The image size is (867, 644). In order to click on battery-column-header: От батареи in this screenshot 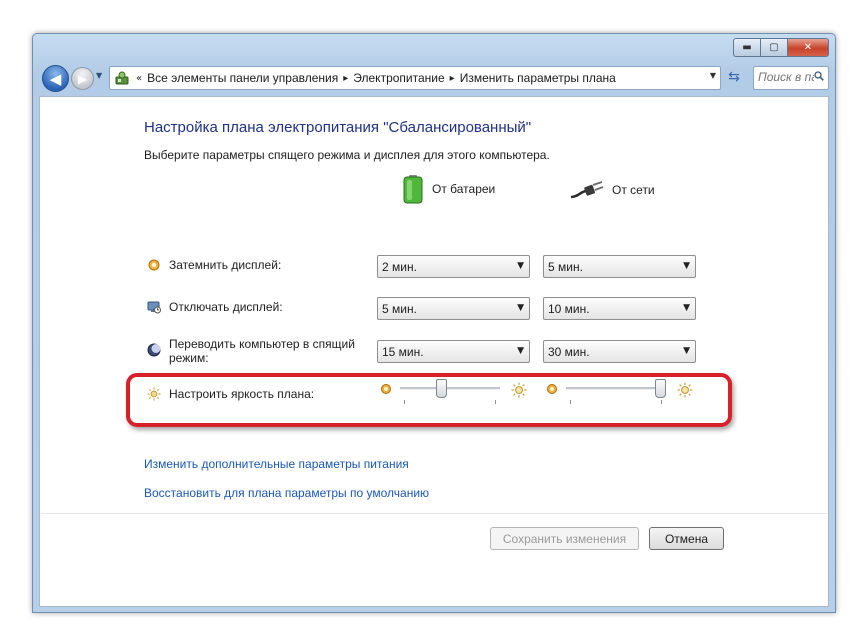, I will do `click(448, 189)`.